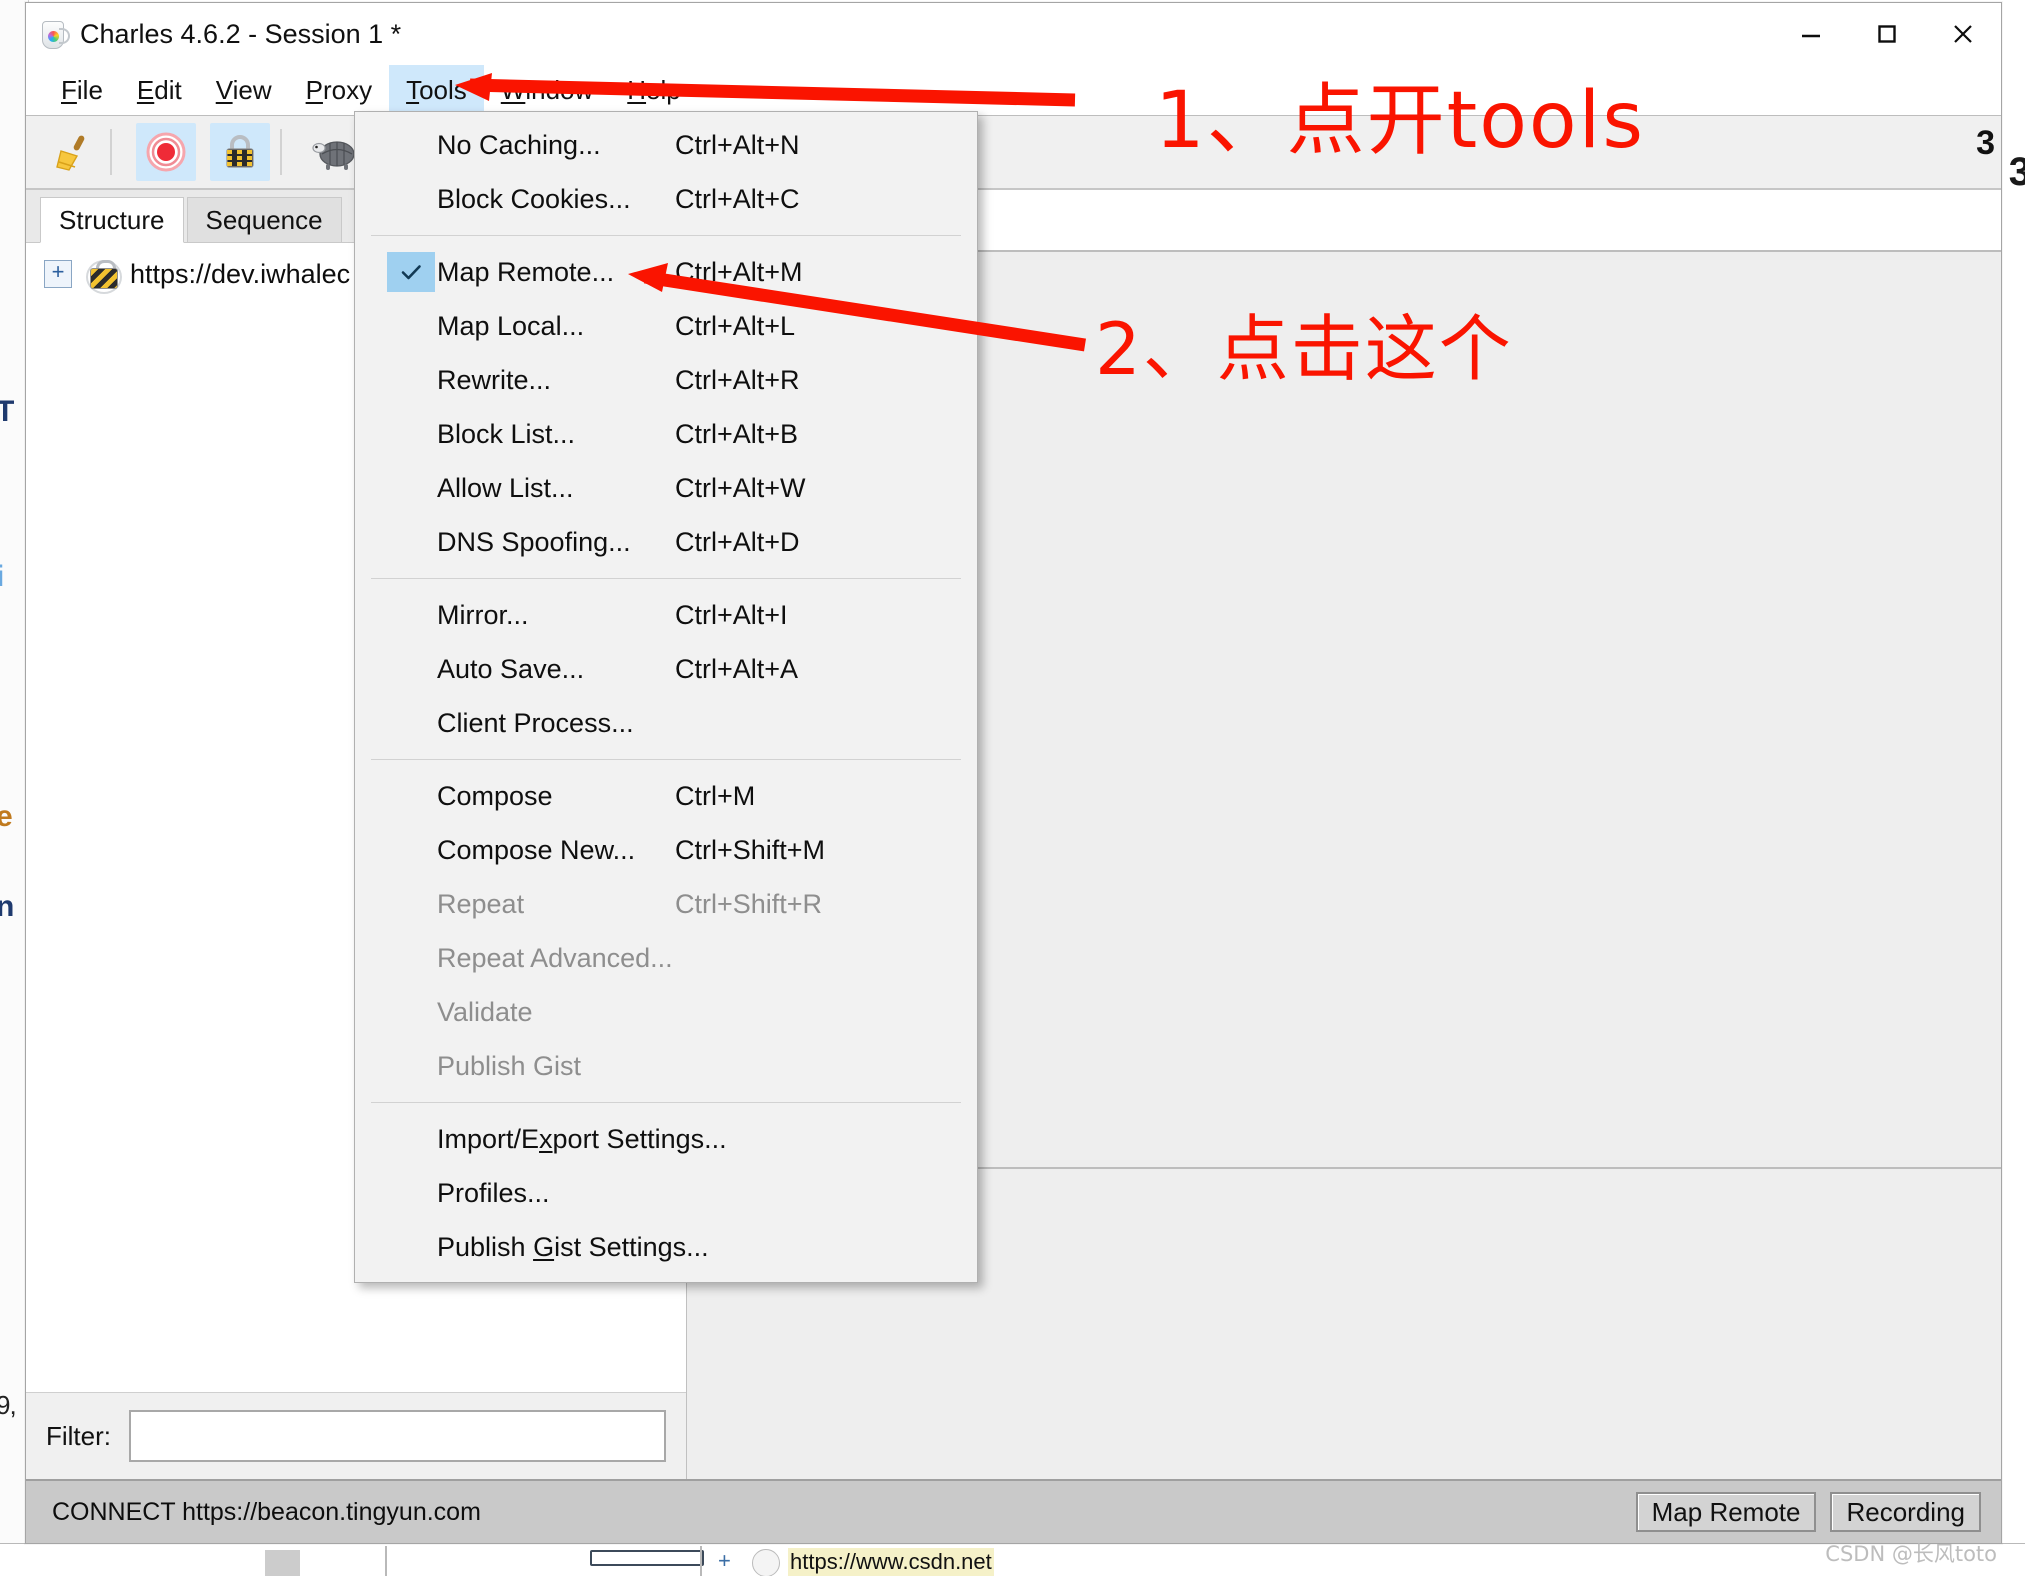 The width and height of the screenshot is (2025, 1576). Describe the element at coordinates (78, 1435) in the screenshot. I see `filter-label: Filter:` at that location.